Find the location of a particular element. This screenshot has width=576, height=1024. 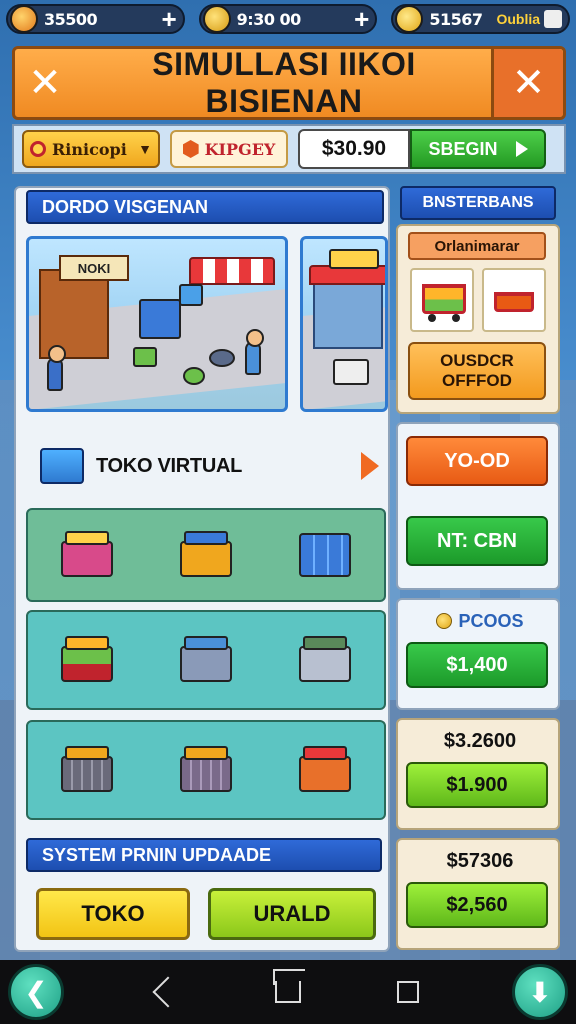

display-rack-item is located at coordinates (87, 770).